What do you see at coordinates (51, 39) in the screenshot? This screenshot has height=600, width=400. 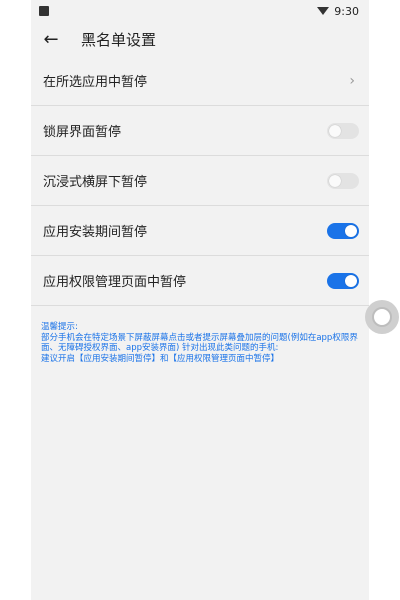 I see `back-arrow-icon: ←` at bounding box center [51, 39].